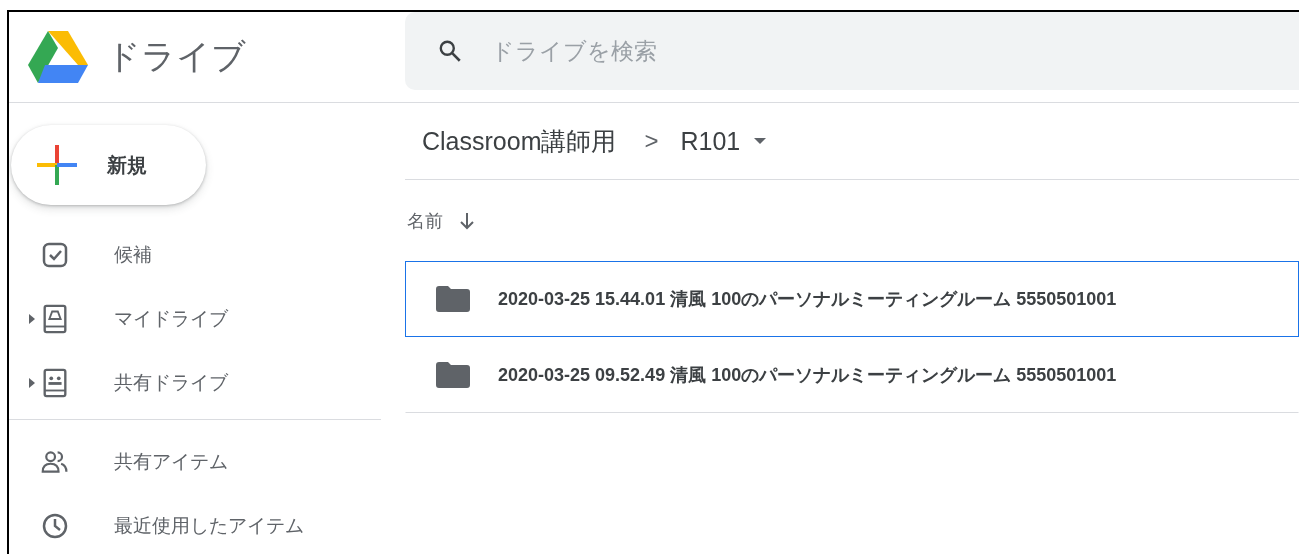 The image size is (1299, 554). What do you see at coordinates (467, 220) in the screenshot?
I see `sort-down-arrow-icon` at bounding box center [467, 220].